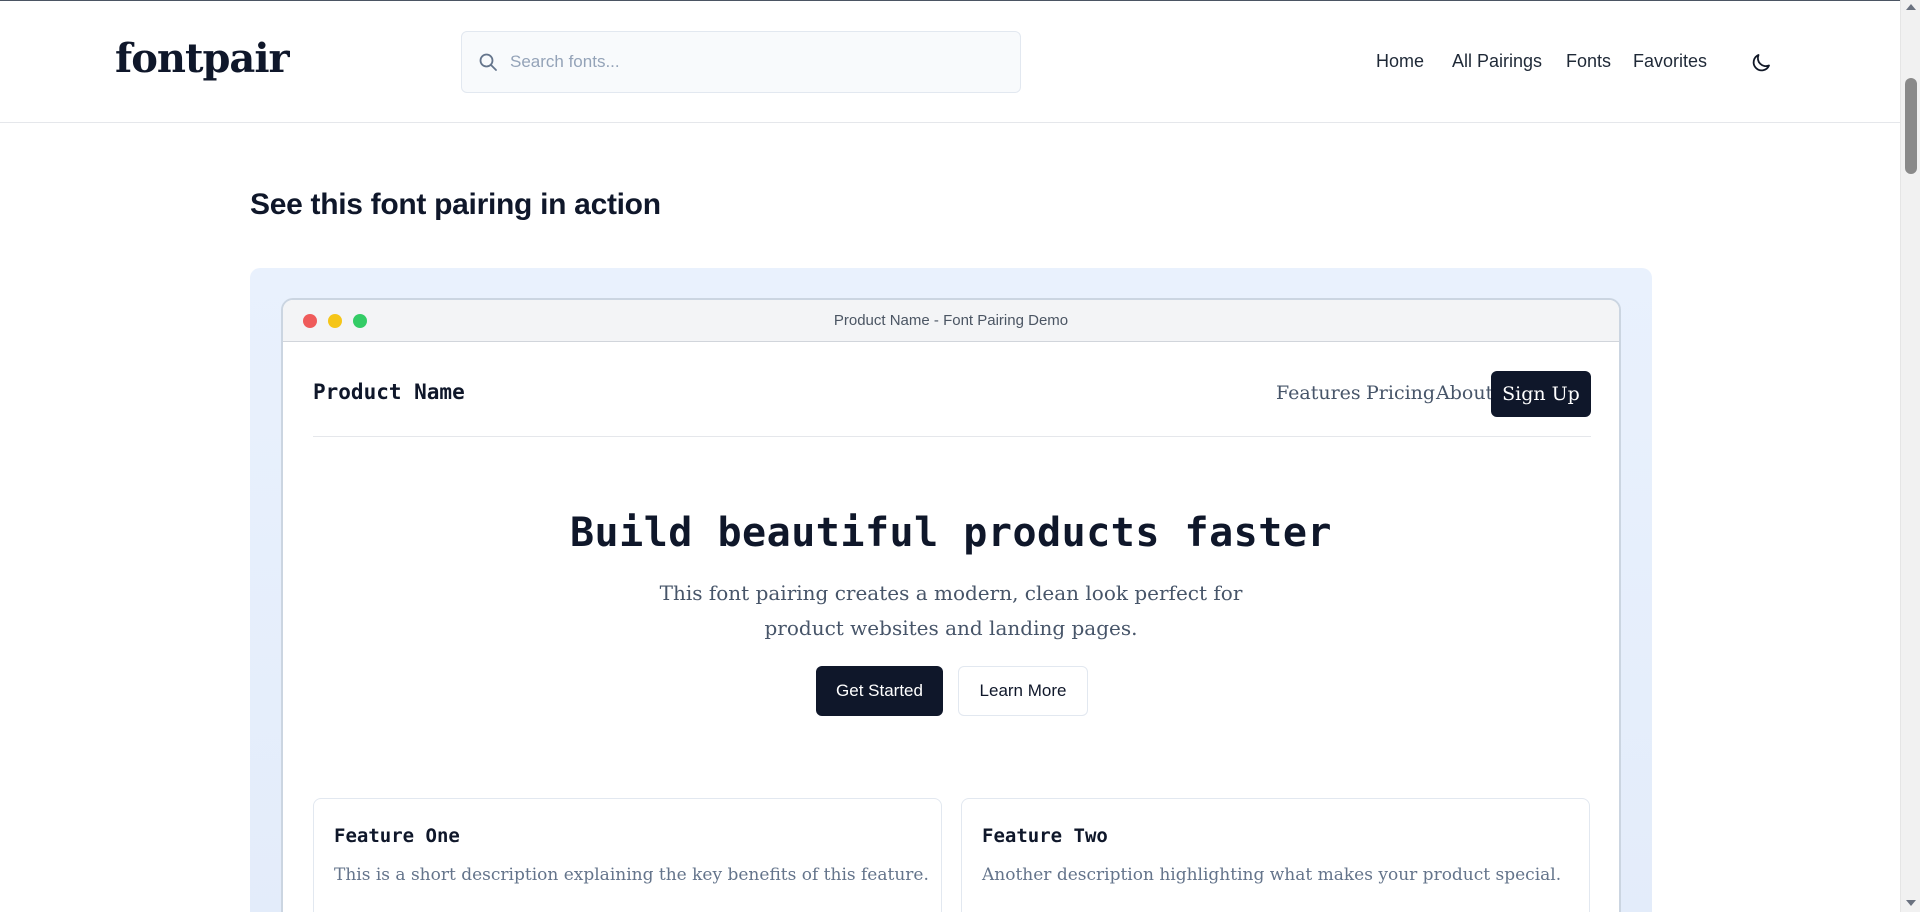  I want to click on demo-link-features: Features, so click(1318, 393).